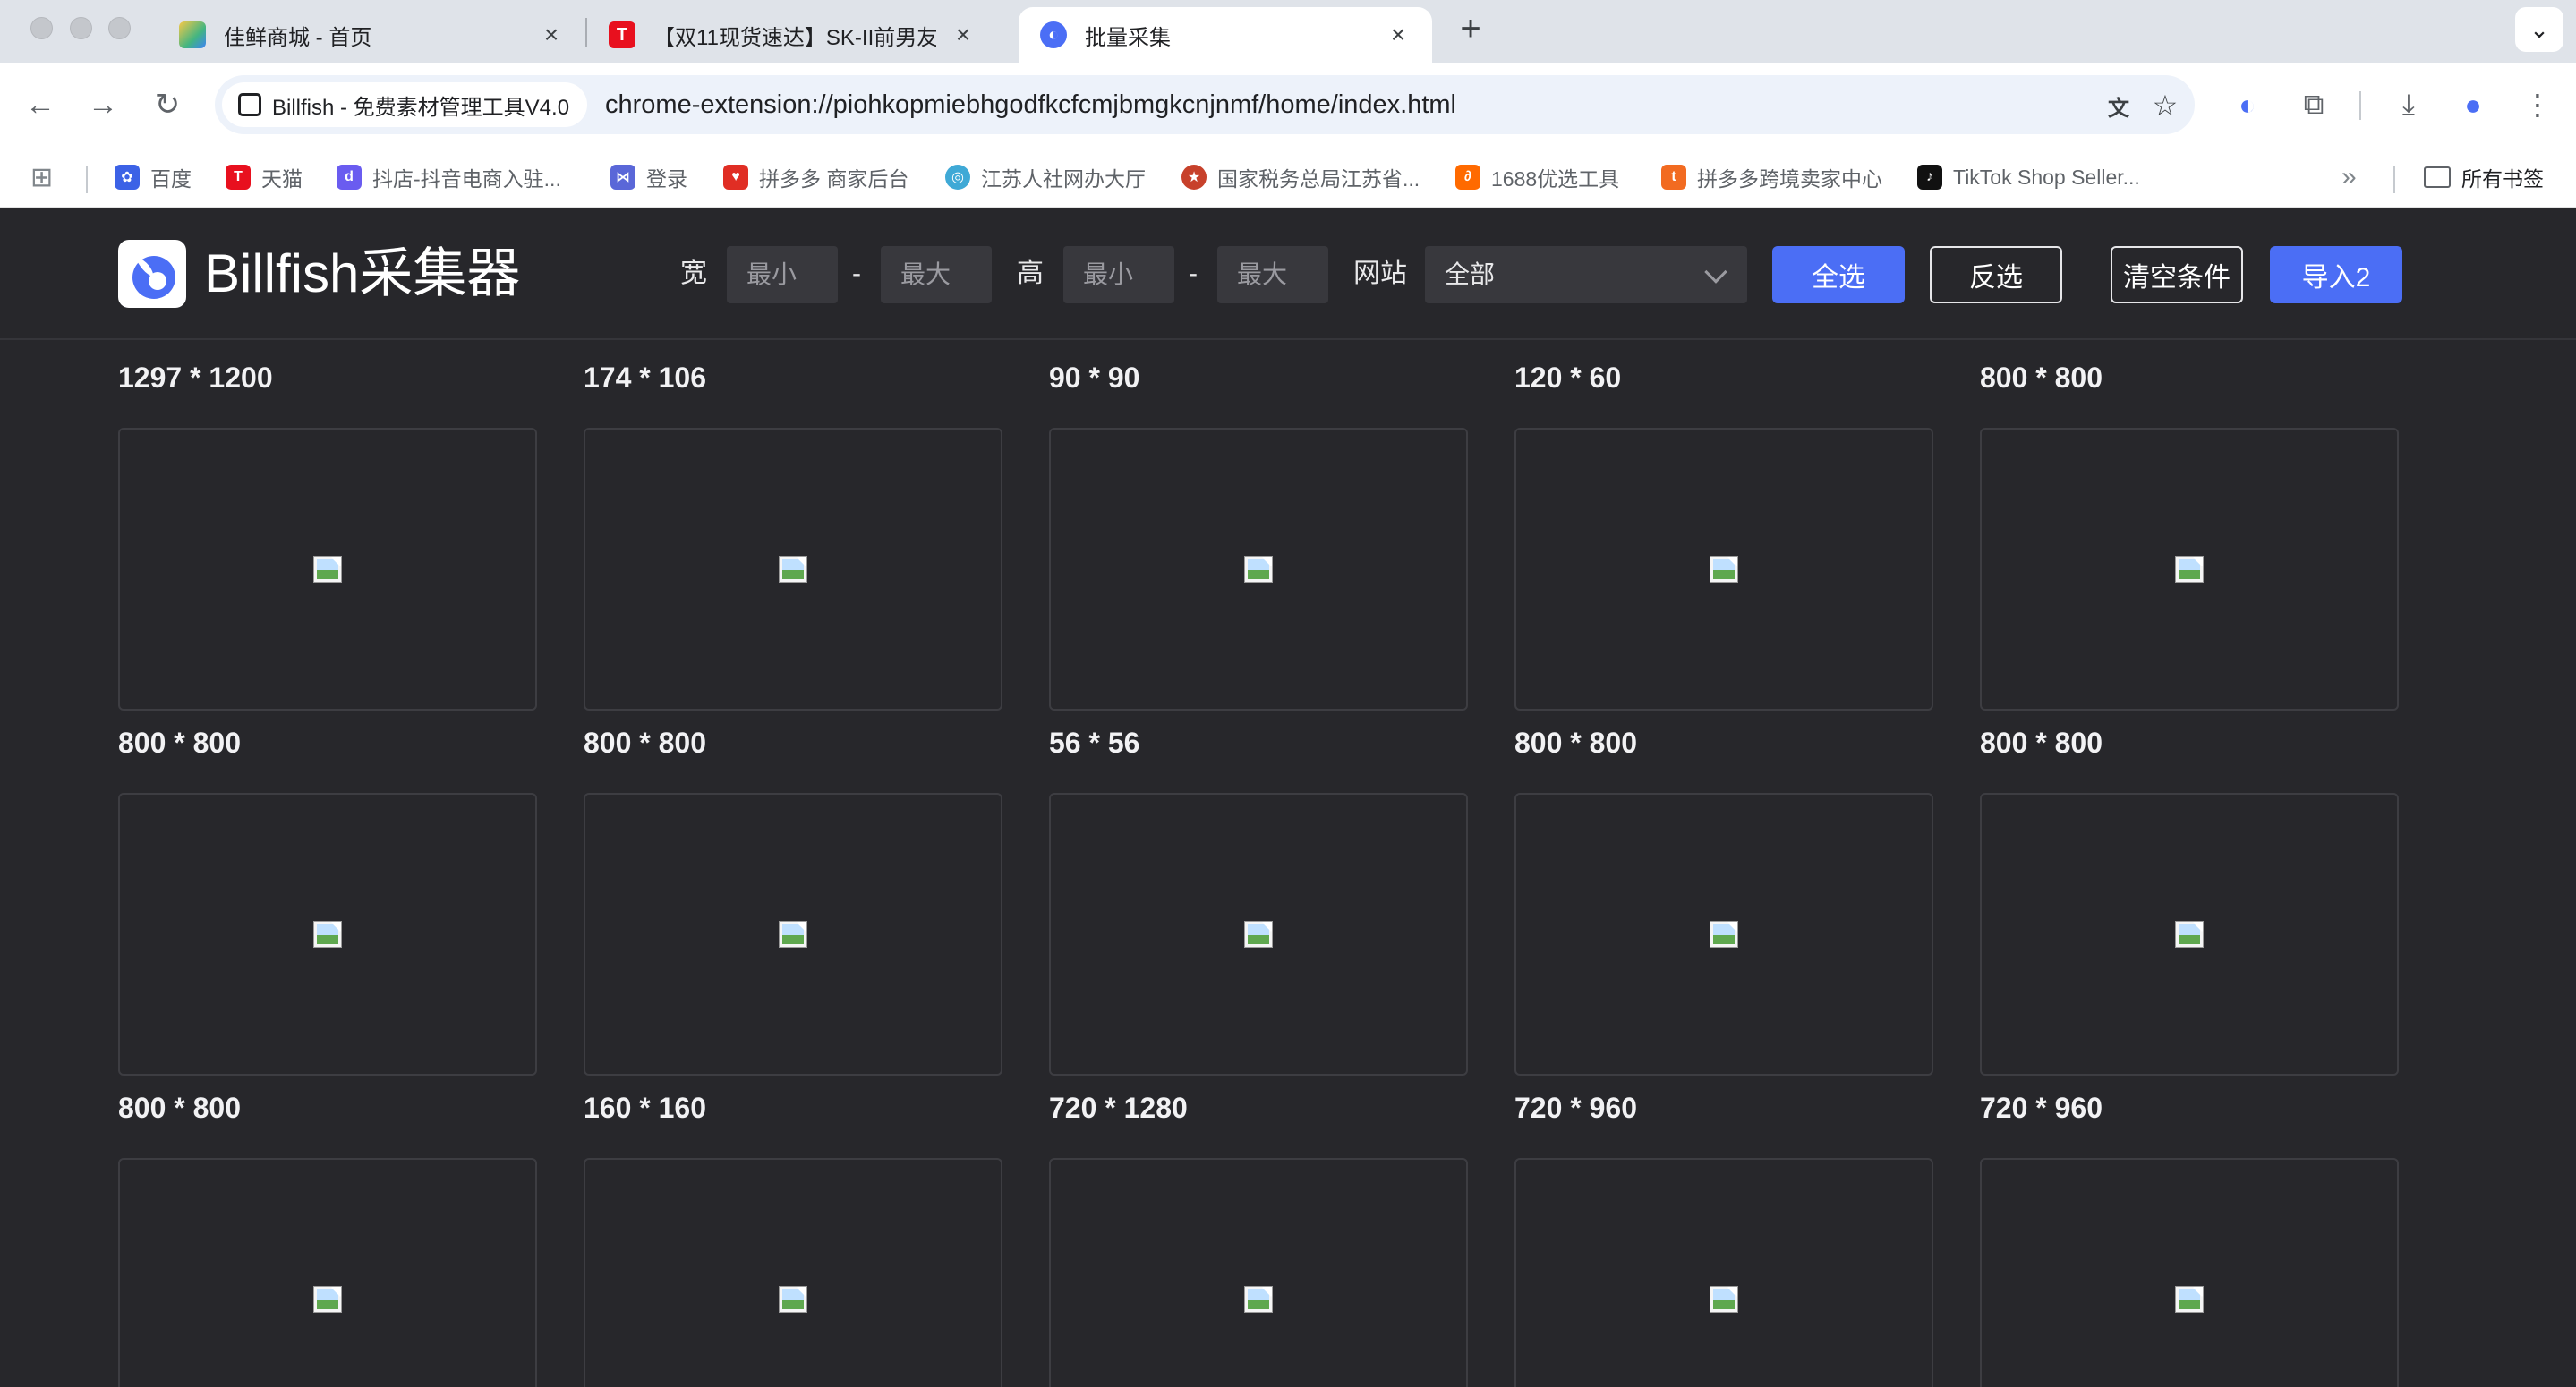  Describe the element at coordinates (1045, 177) in the screenshot. I see `bookmark-jiangsu-hrss: ◎ 江苏人社网办大厅` at that location.